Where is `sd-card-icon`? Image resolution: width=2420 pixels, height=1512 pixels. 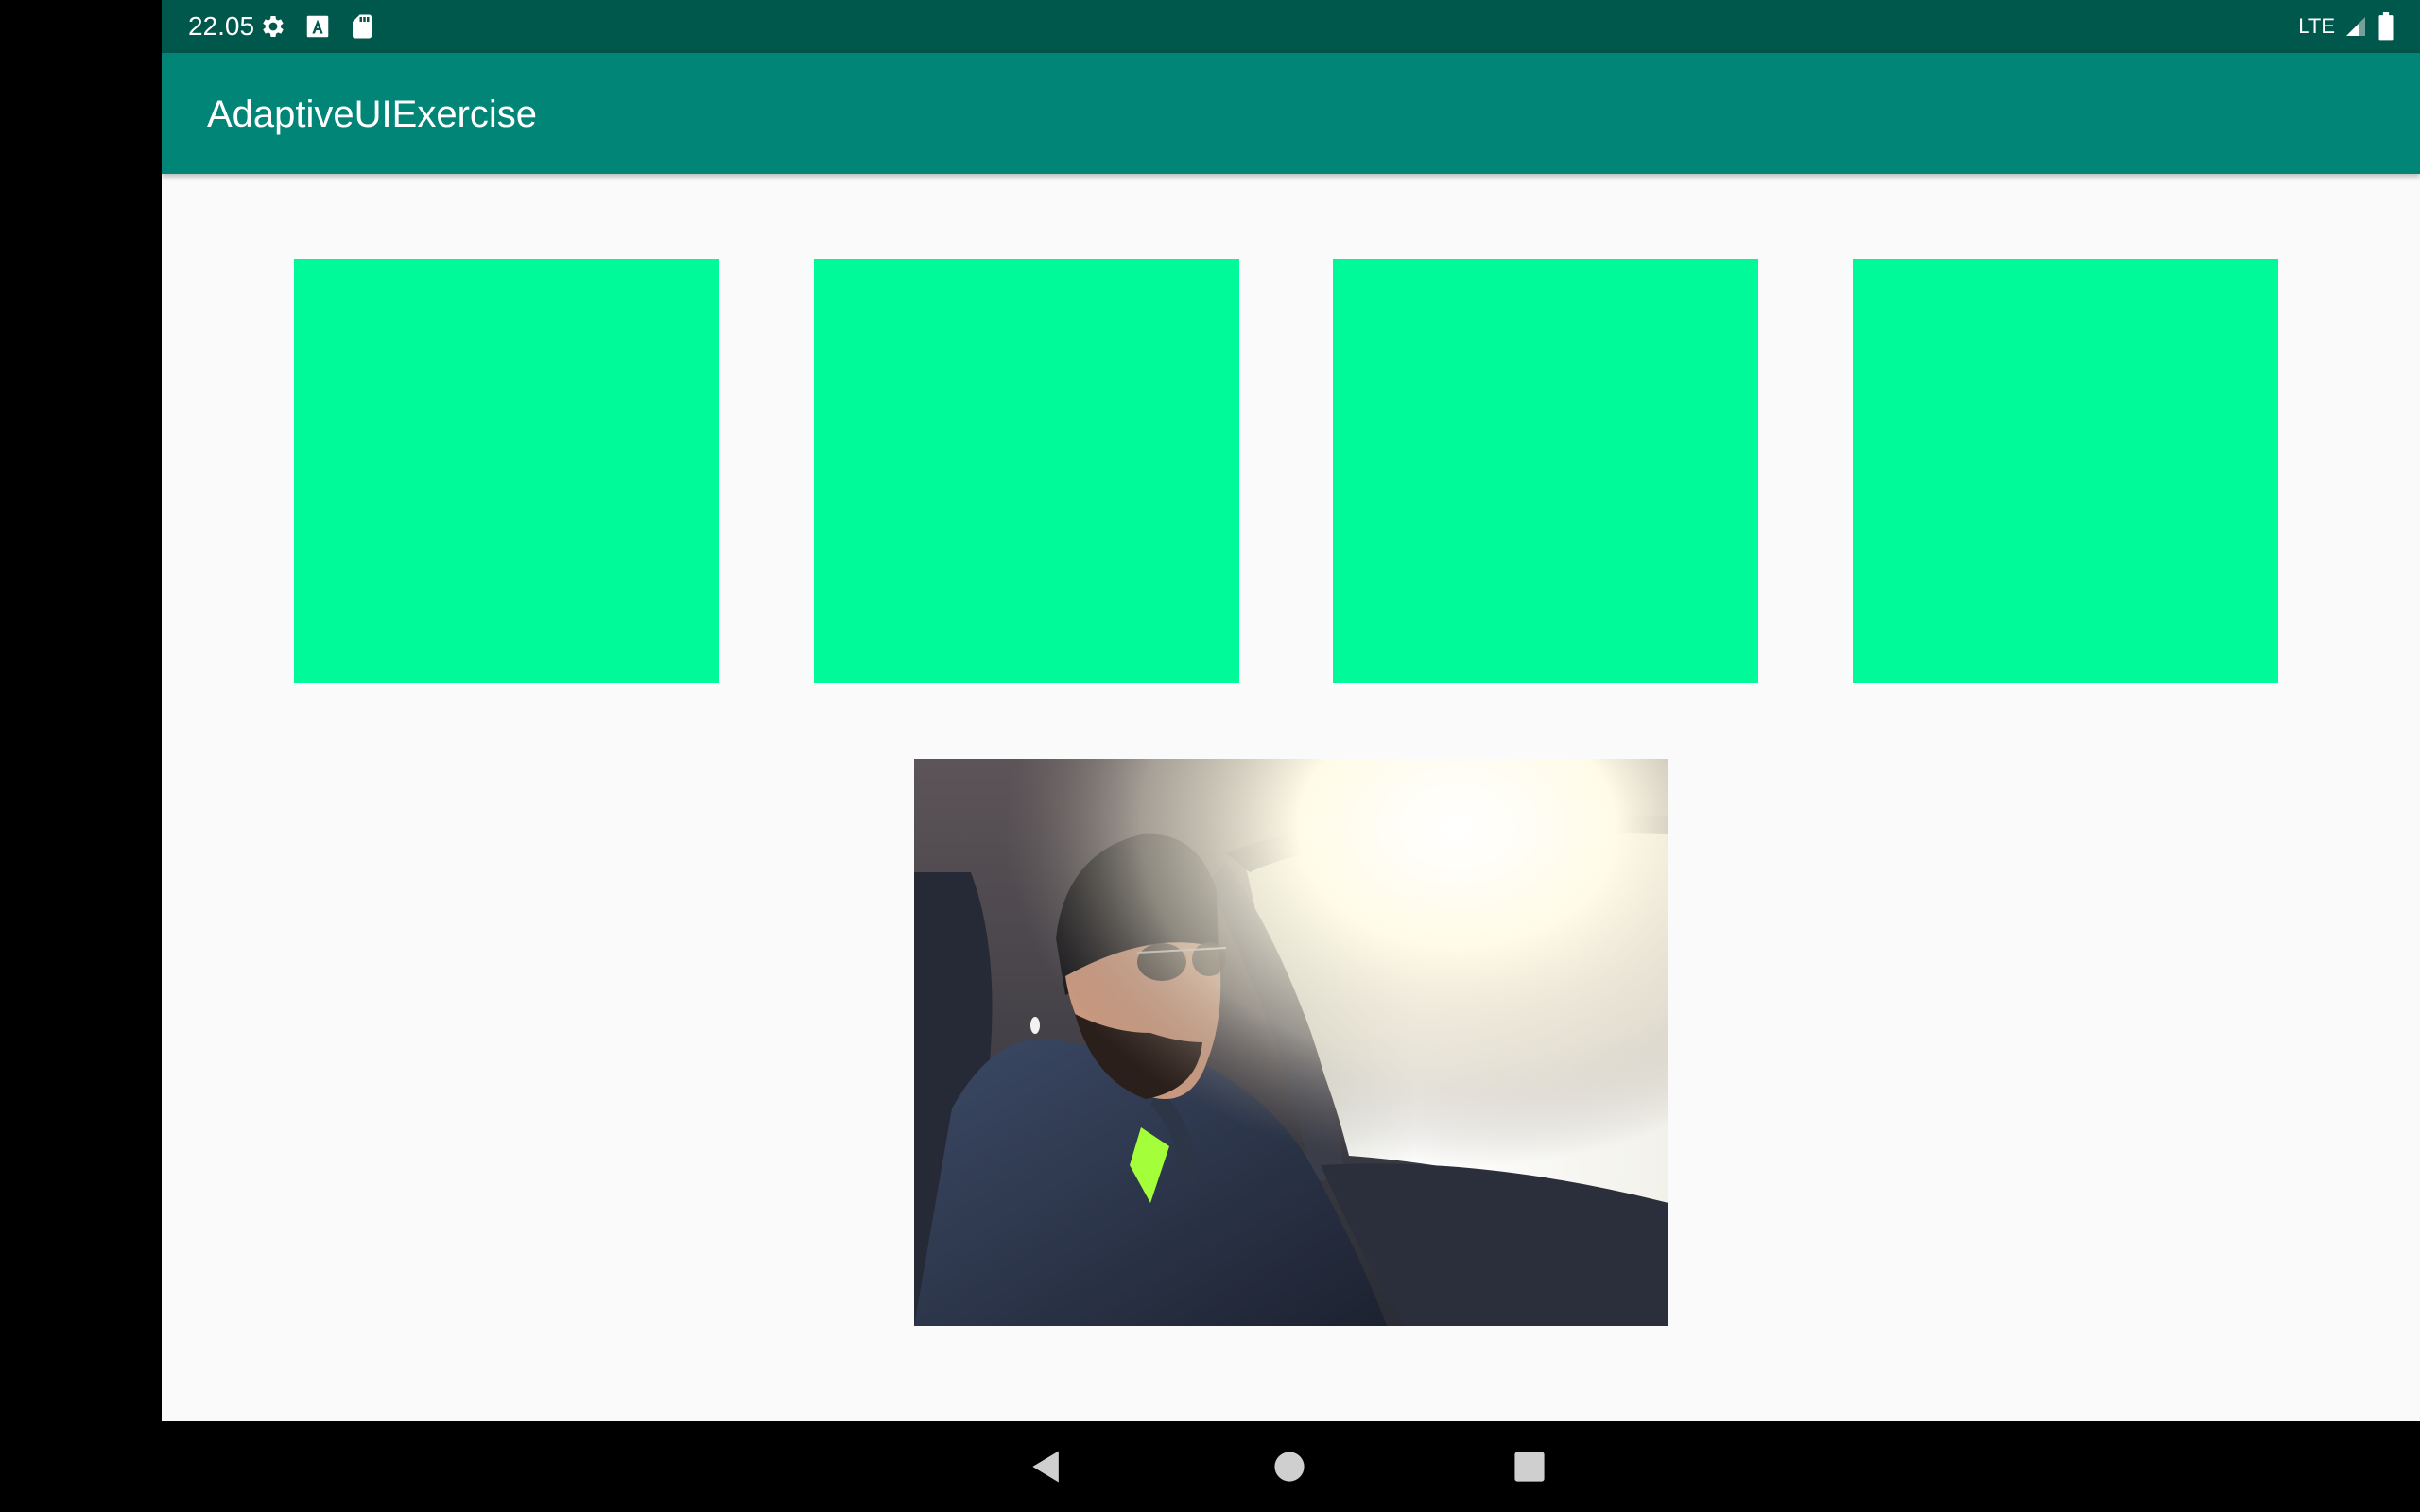
sd-card-icon is located at coordinates (362, 26).